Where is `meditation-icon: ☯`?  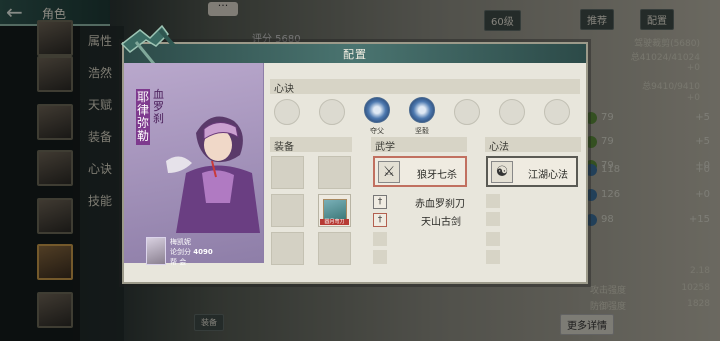
meditation-icon: ☯ is located at coordinates (502, 172).